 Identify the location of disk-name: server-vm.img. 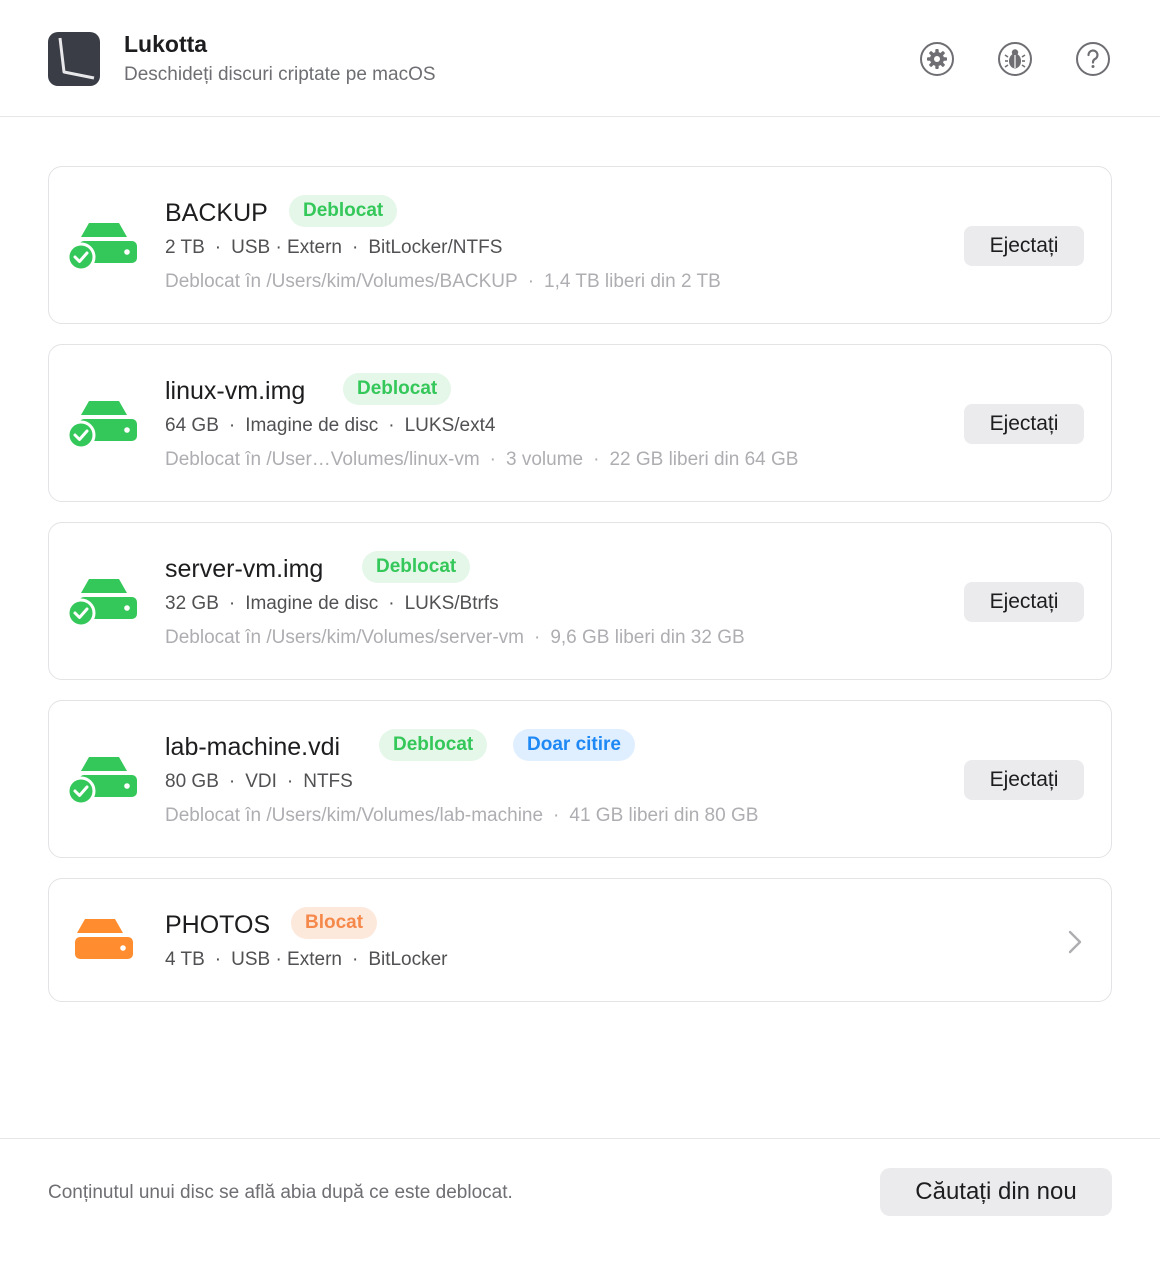
(244, 569).